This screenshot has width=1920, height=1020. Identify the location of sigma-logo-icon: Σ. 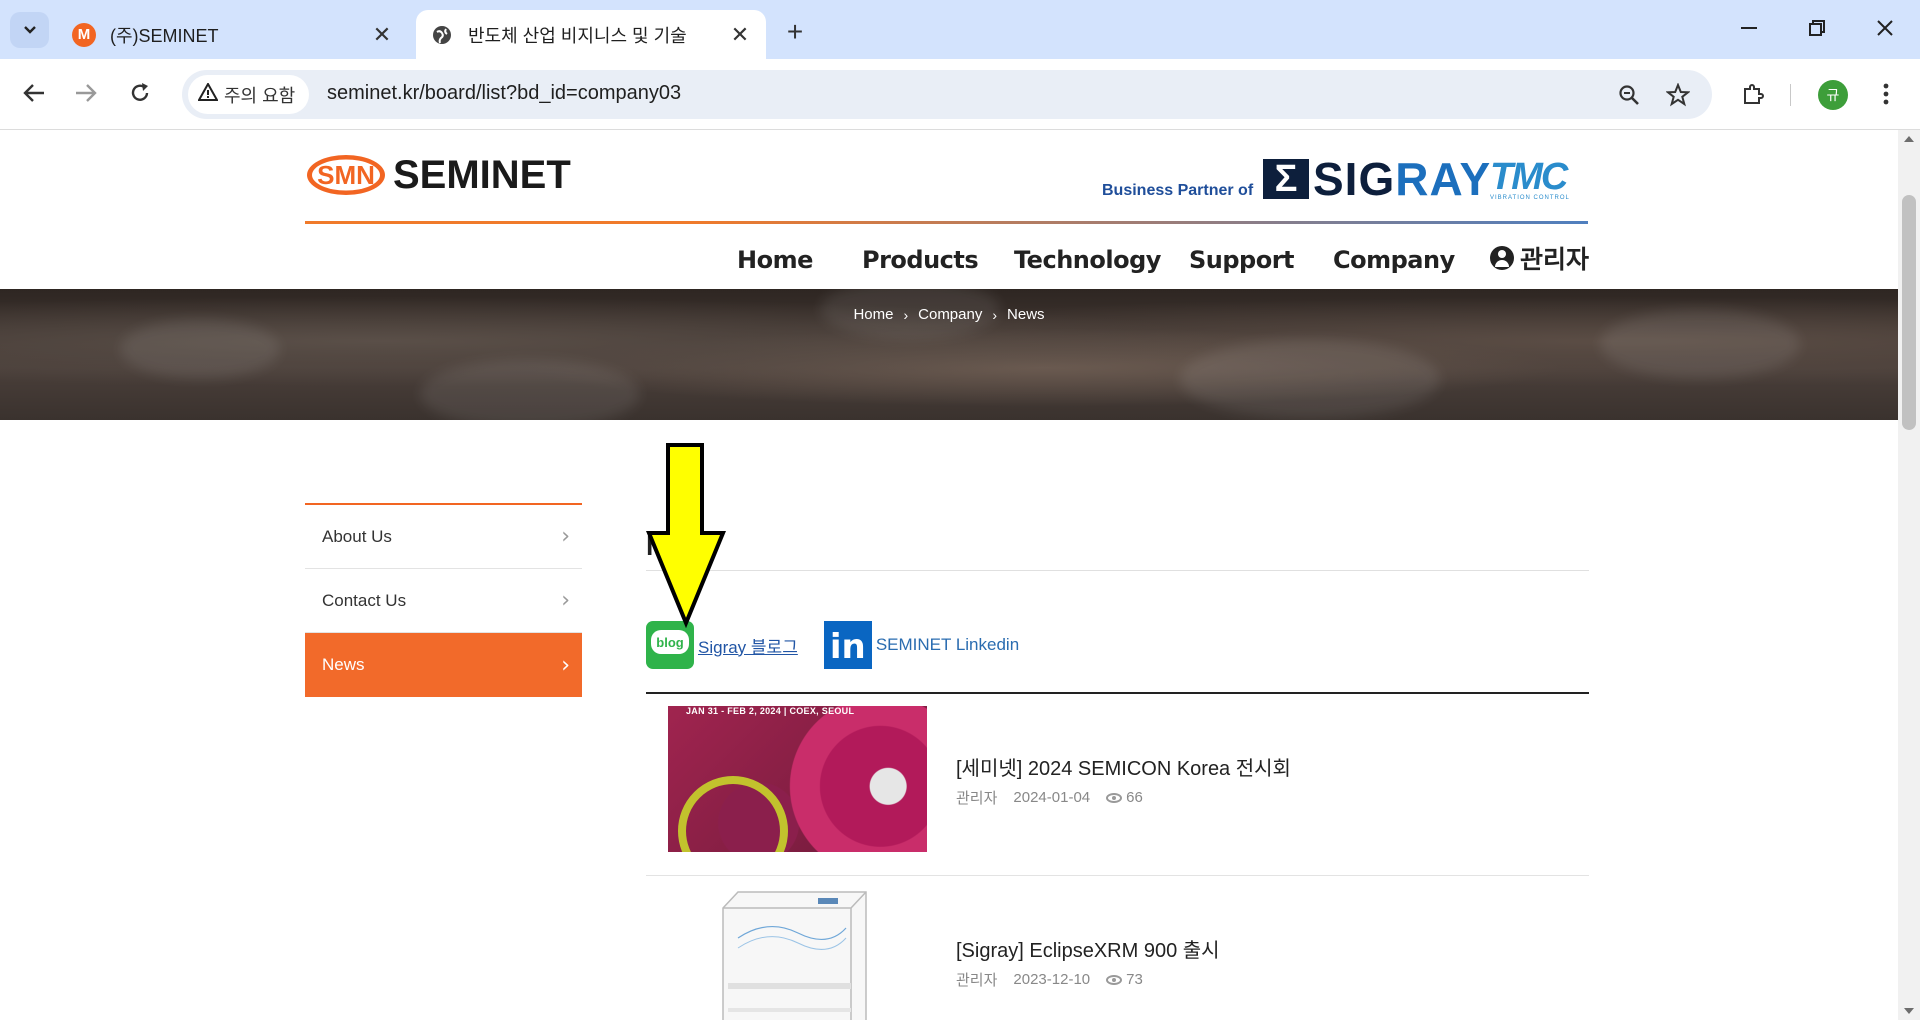
(1286, 179).